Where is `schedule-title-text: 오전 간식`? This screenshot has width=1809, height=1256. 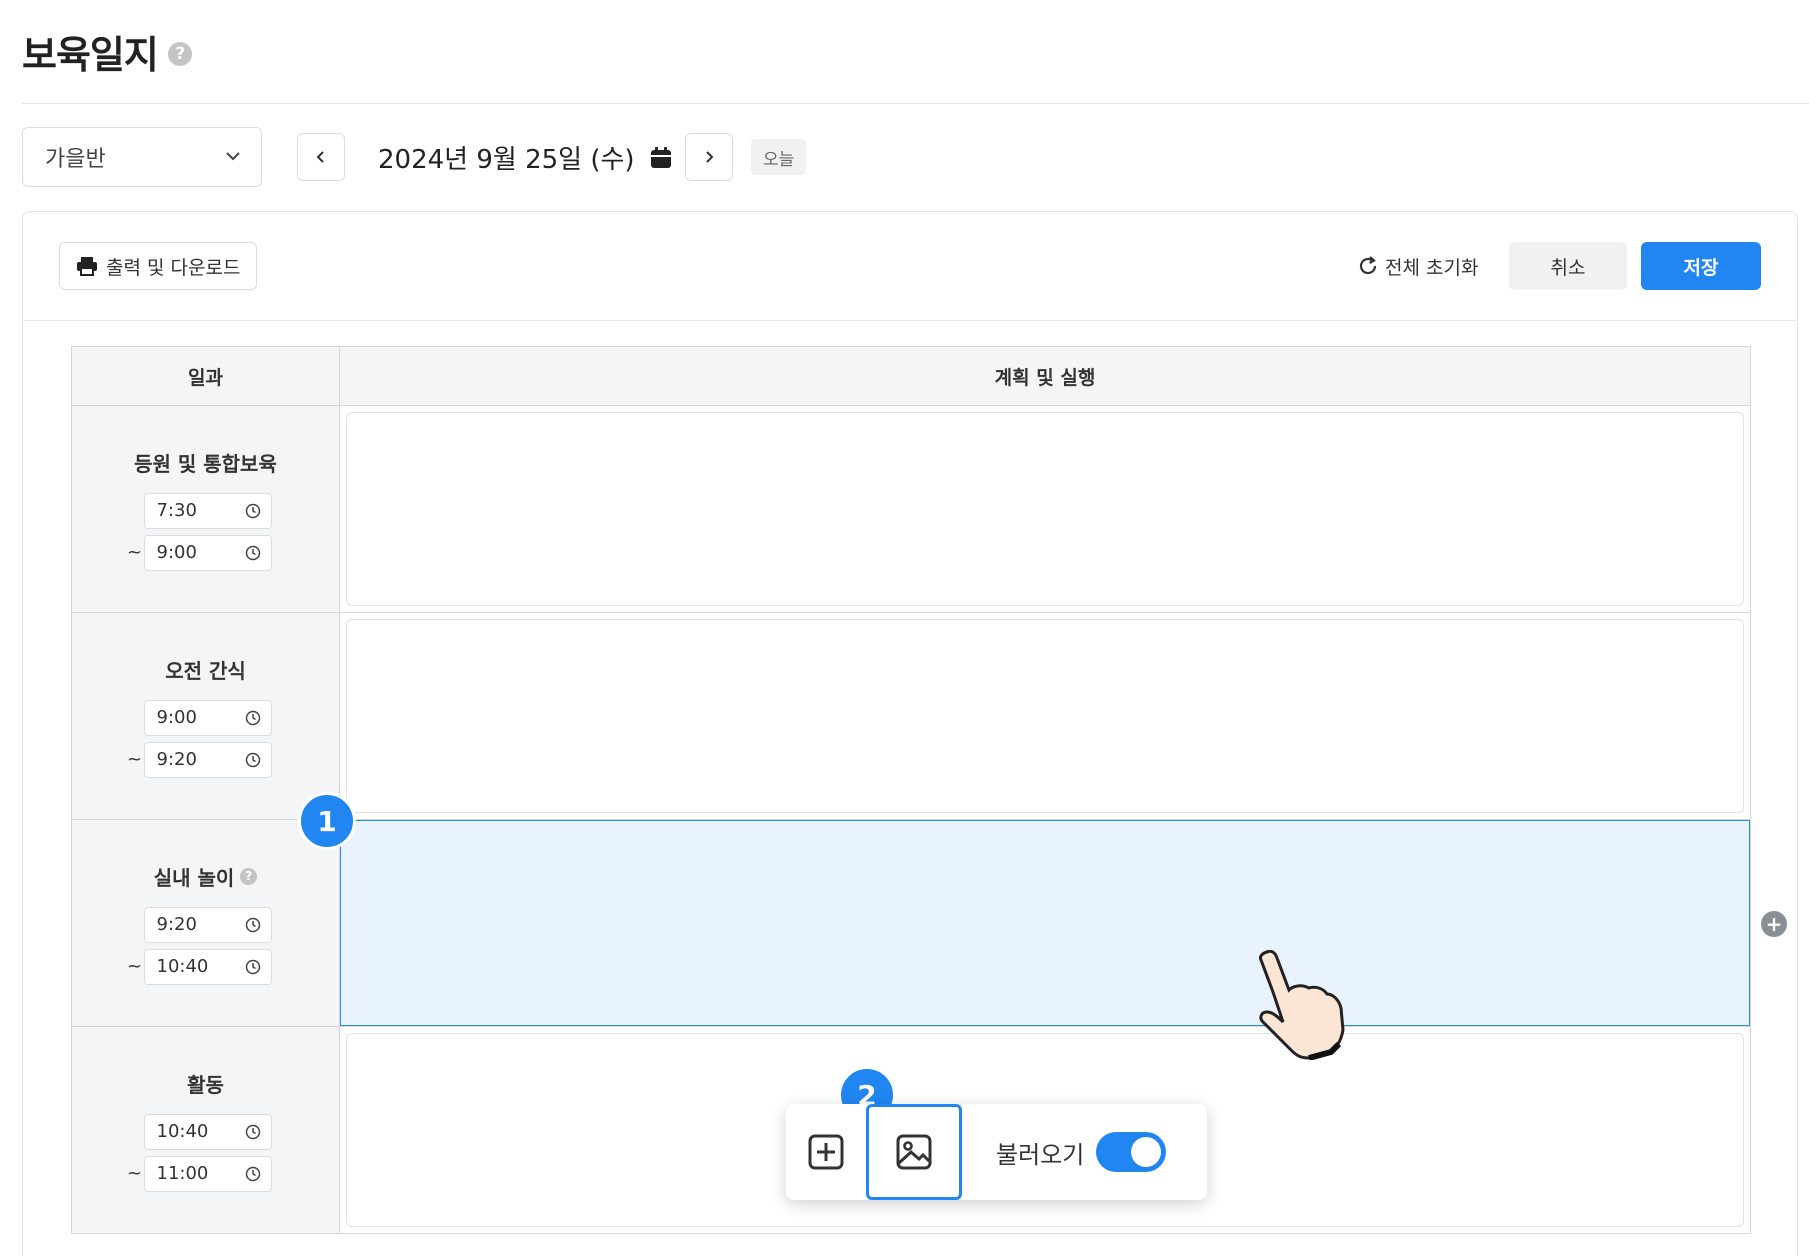
schedule-title-text: 오전 간식 is located at coordinates (205, 670).